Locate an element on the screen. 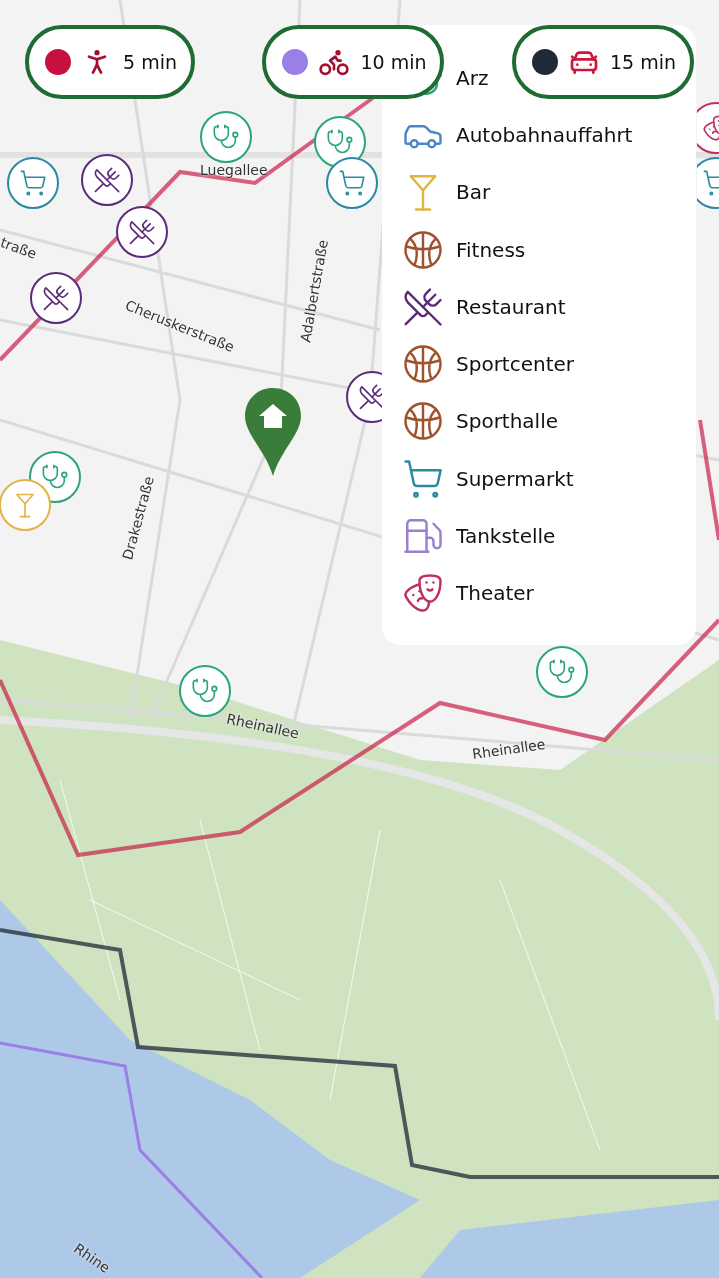 Image resolution: width=719 pixels, height=1278 pixels. street-label: Luegallee is located at coordinates (234, 170).